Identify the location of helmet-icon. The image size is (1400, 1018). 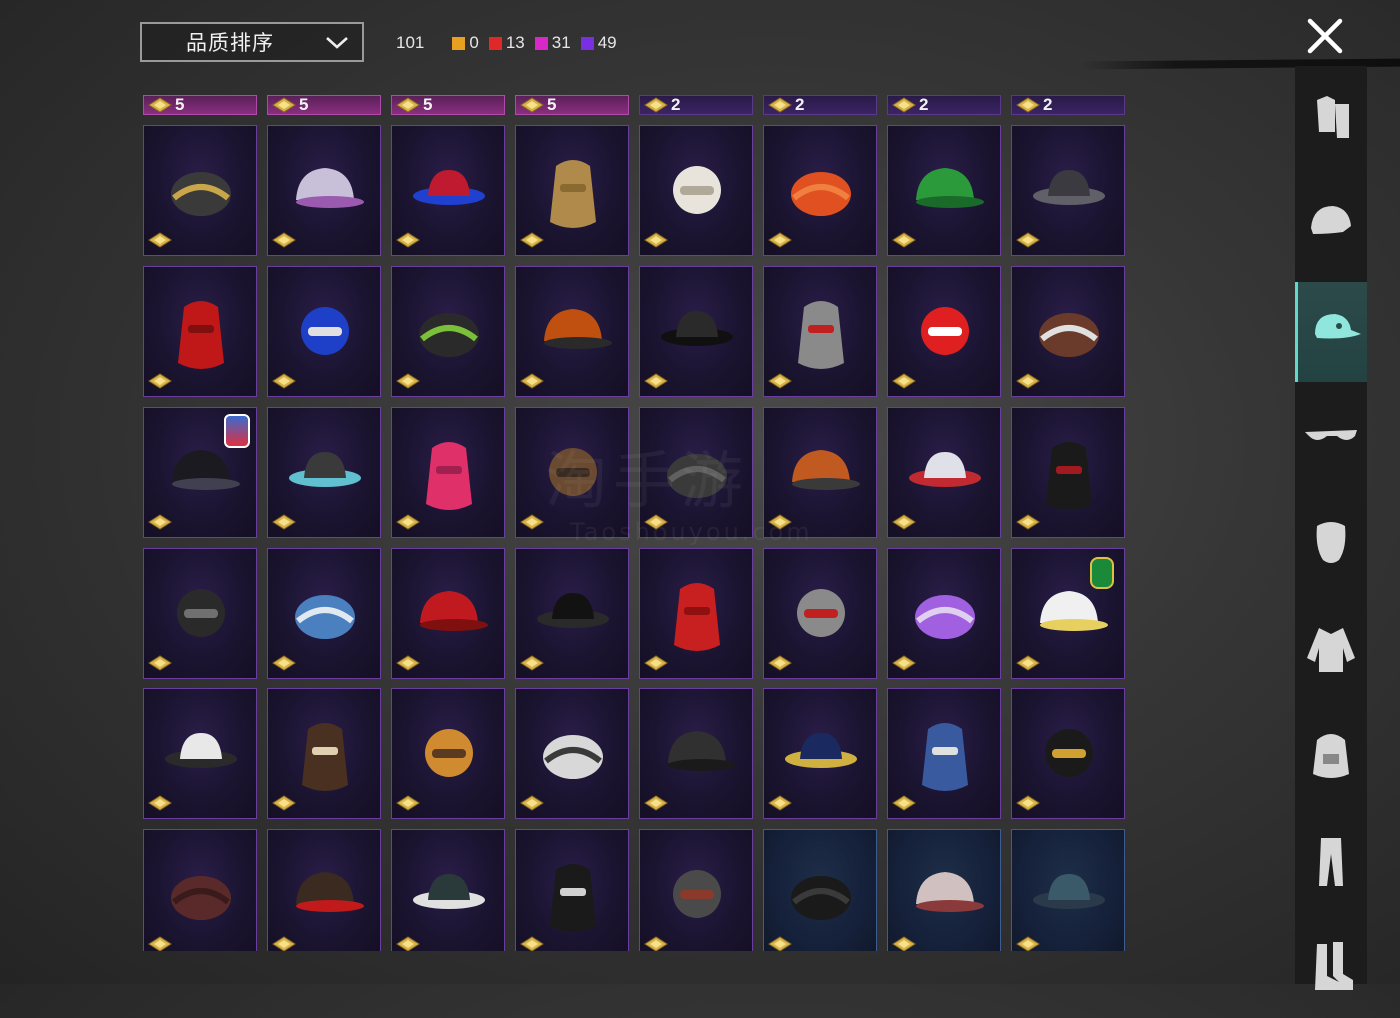
(1331, 220).